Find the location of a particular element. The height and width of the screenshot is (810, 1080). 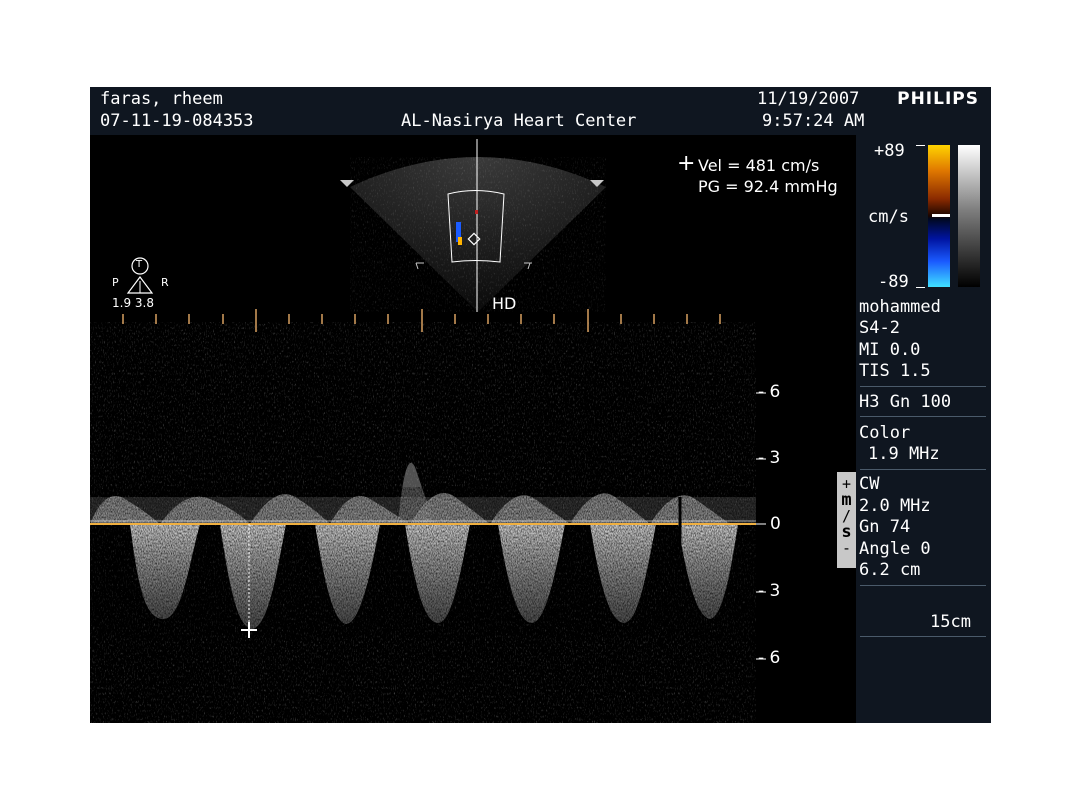

axis-label-bottom: - 6 is located at coordinates (769, 658).